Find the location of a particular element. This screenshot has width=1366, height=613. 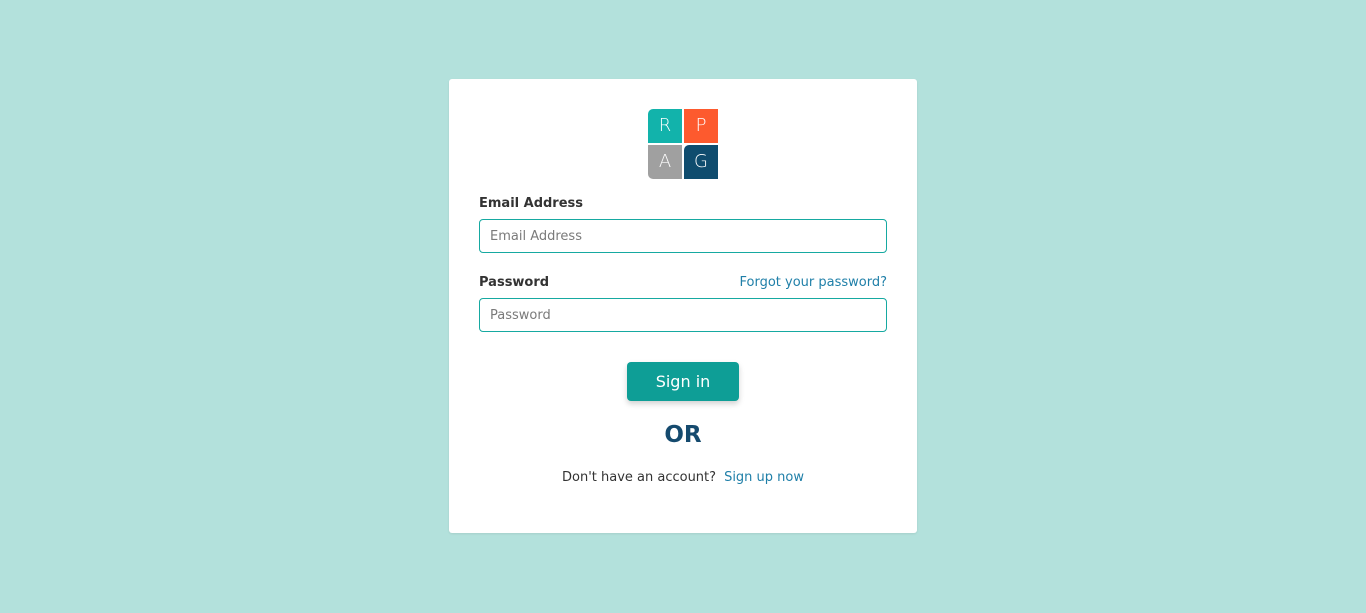

sign-up-link: Sign up now is located at coordinates (764, 477).